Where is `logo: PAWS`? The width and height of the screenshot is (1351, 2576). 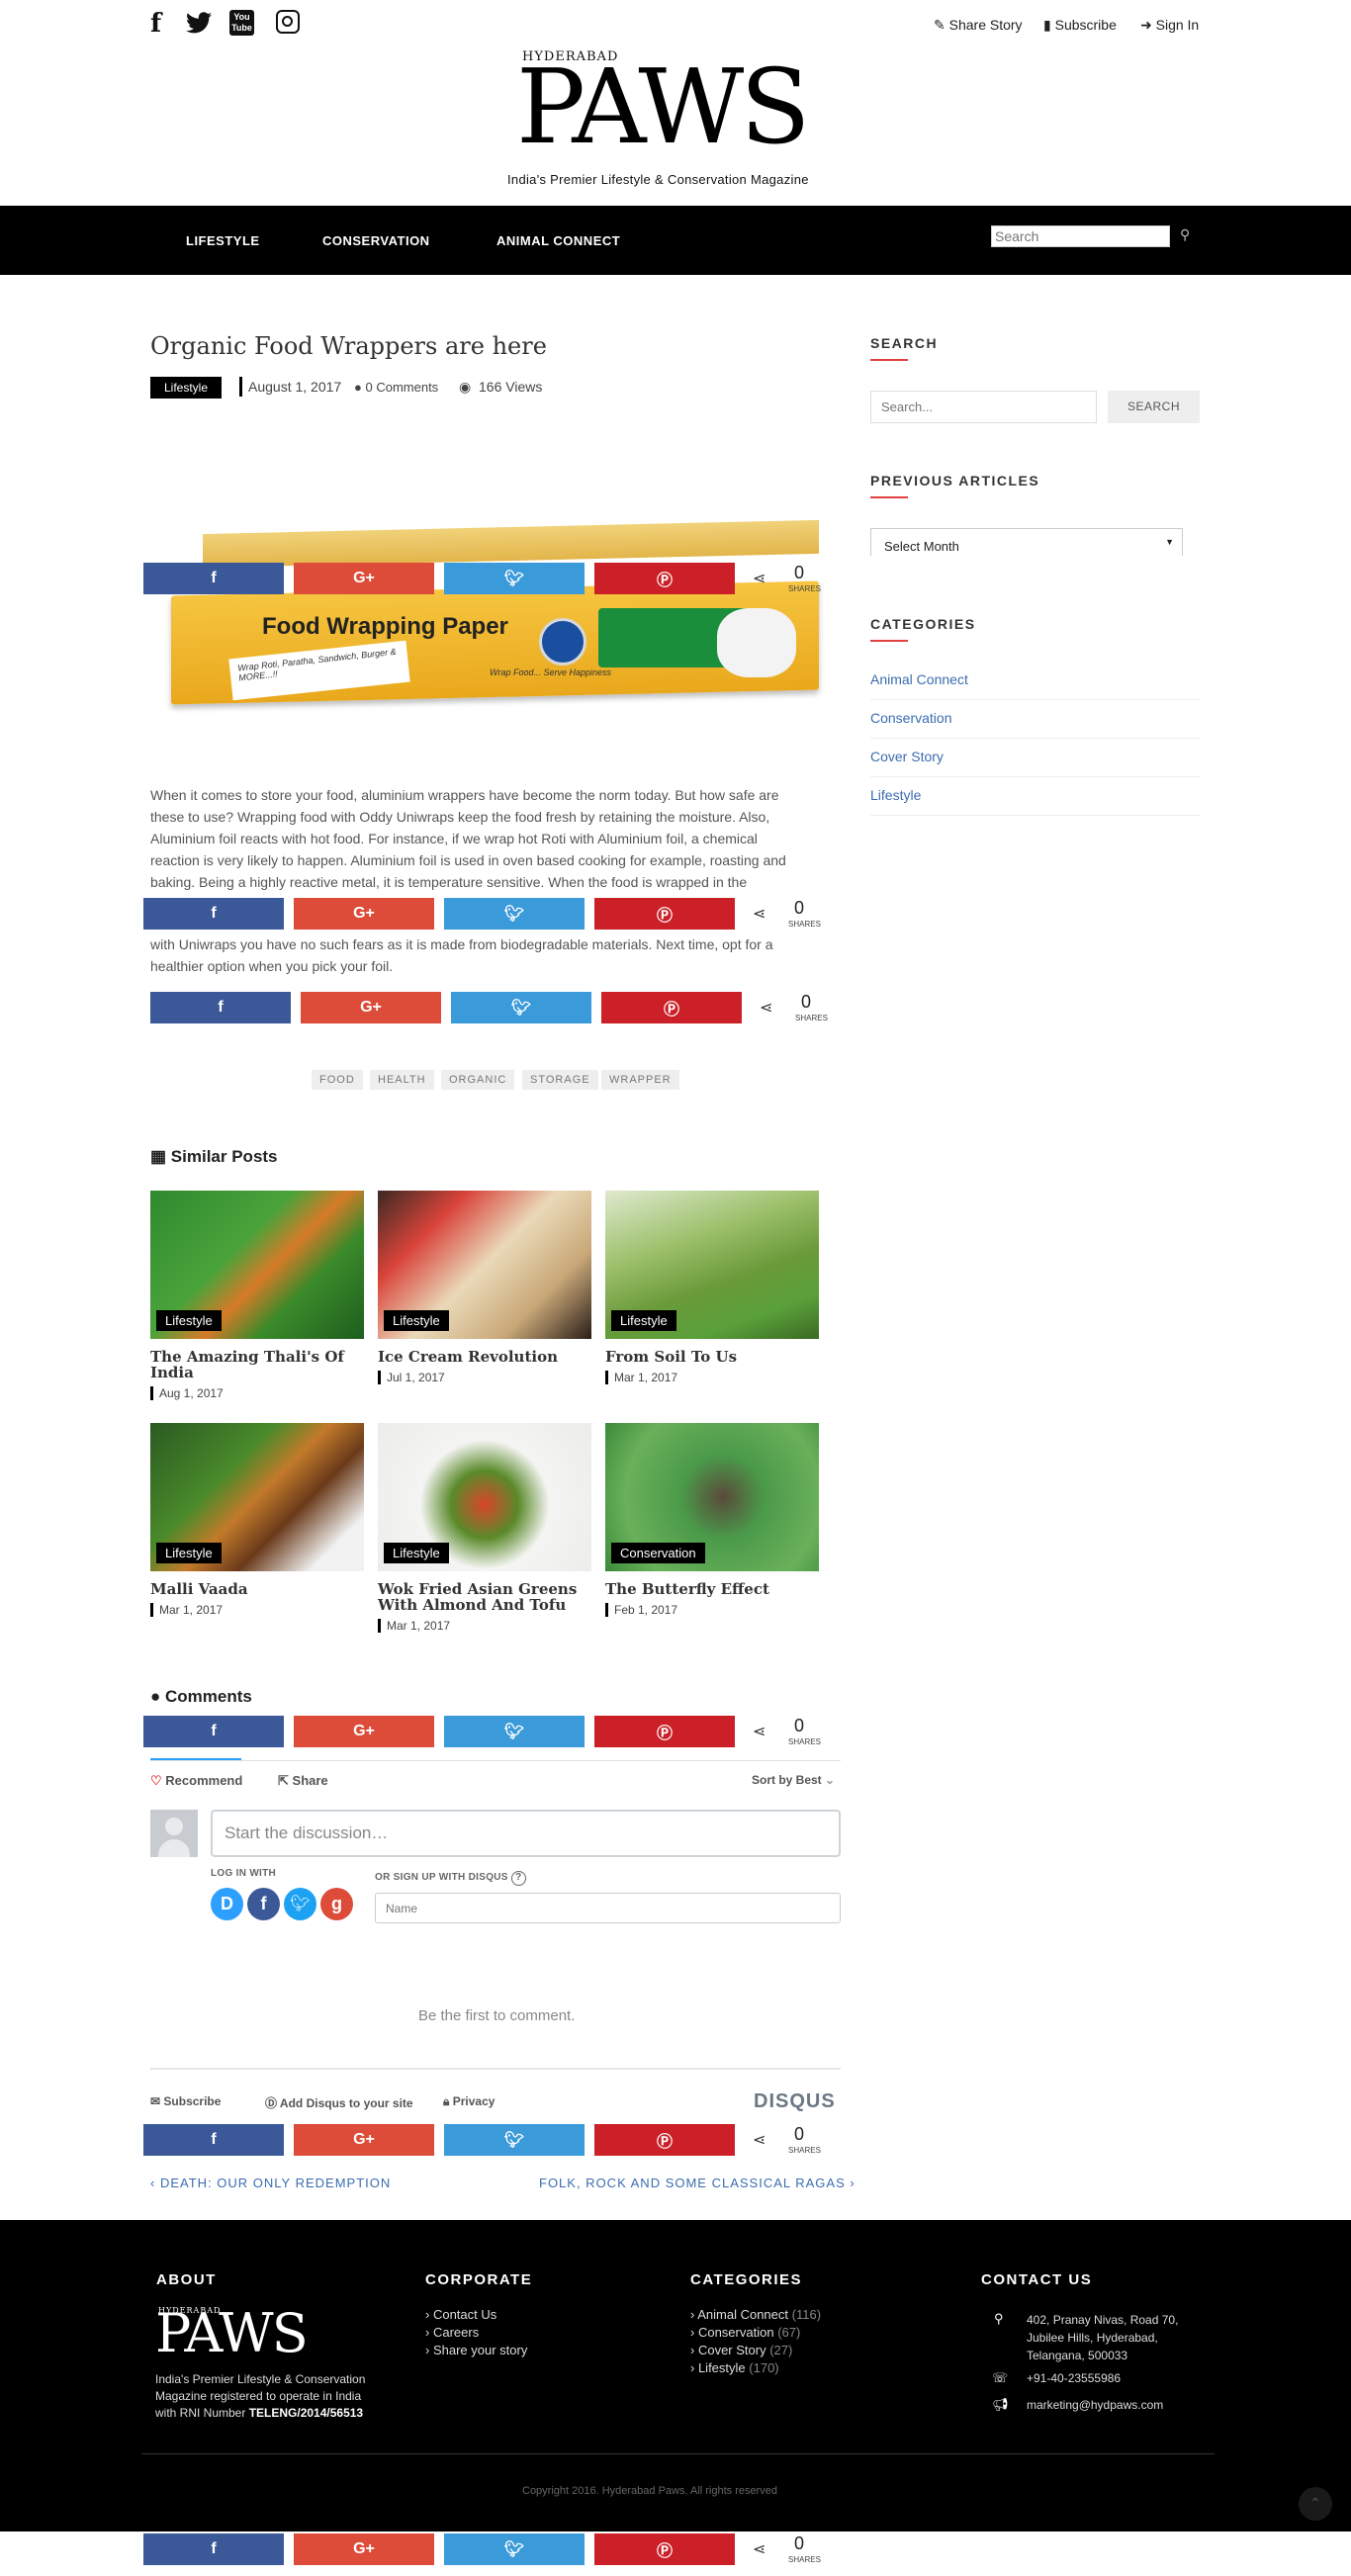 logo: PAWS is located at coordinates (663, 106).